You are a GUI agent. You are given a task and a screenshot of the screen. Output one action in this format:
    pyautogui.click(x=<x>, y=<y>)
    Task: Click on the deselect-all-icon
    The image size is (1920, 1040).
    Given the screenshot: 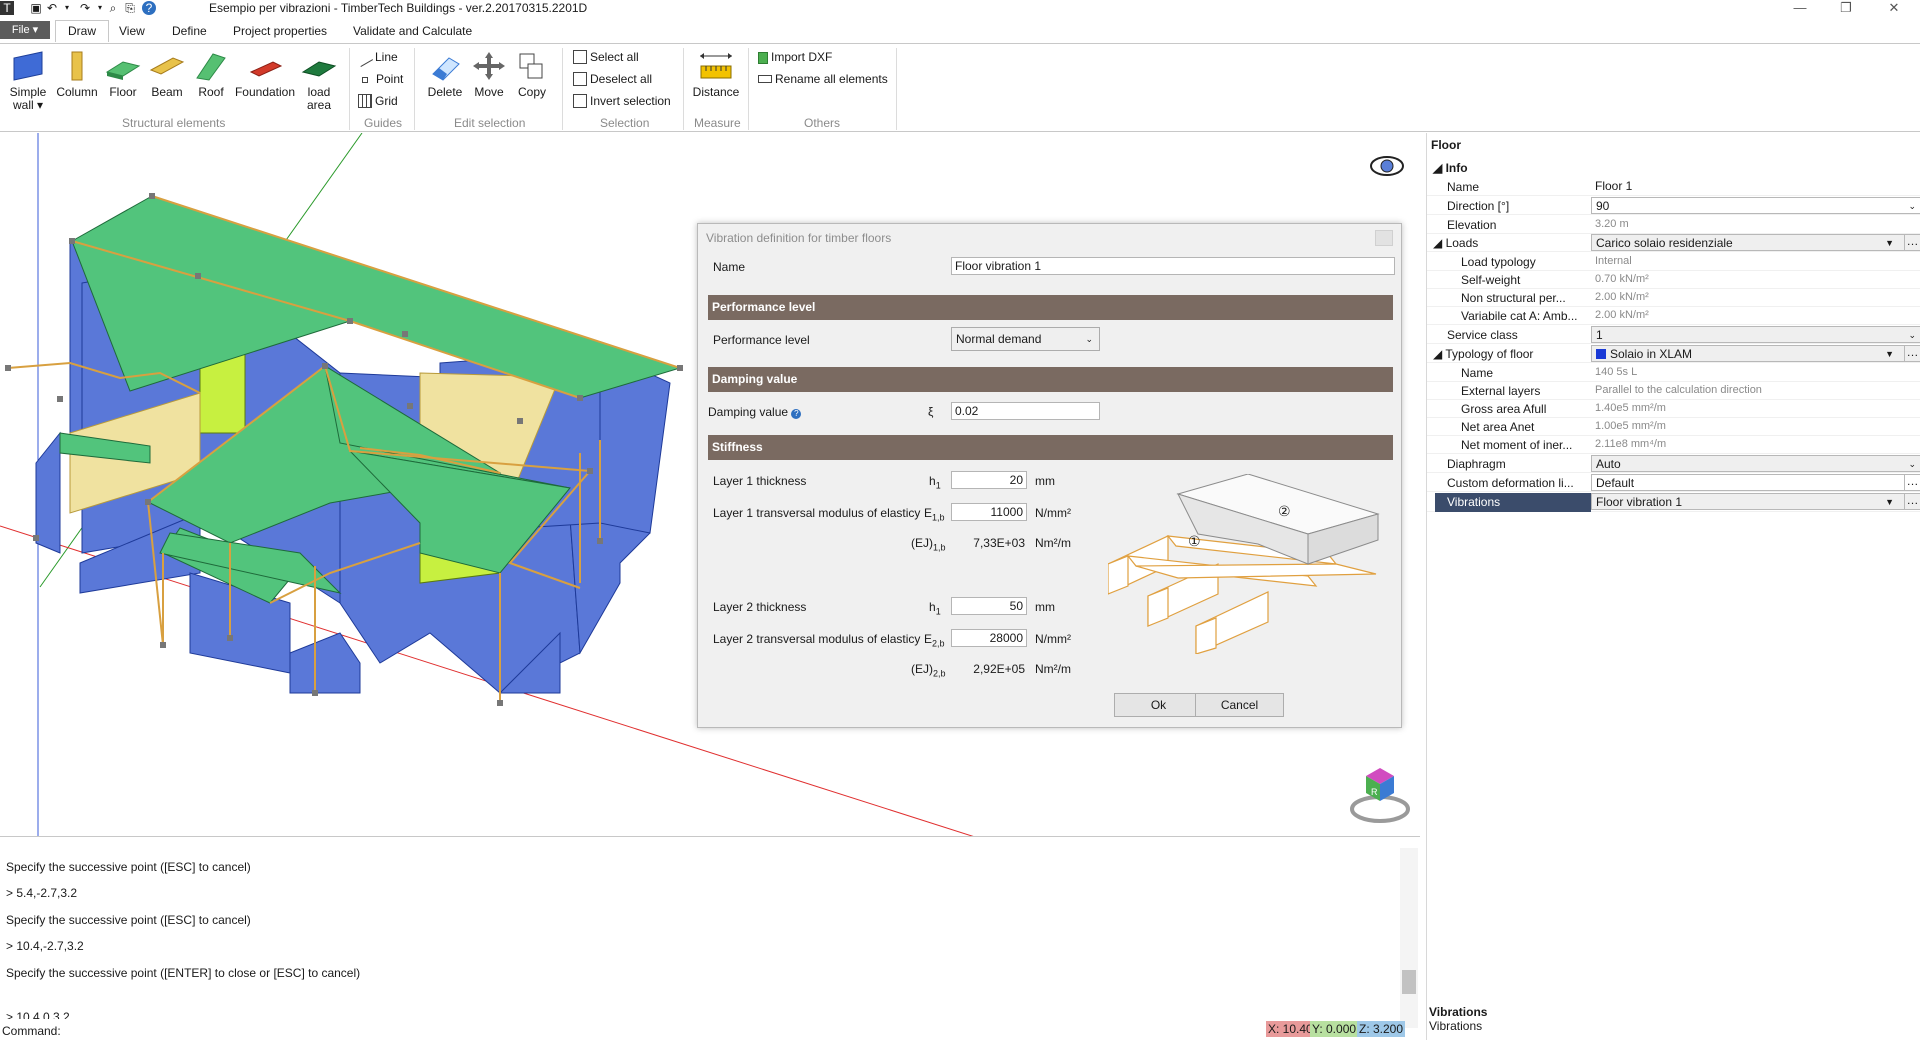 What is the action you would take?
    pyautogui.click(x=580, y=79)
    